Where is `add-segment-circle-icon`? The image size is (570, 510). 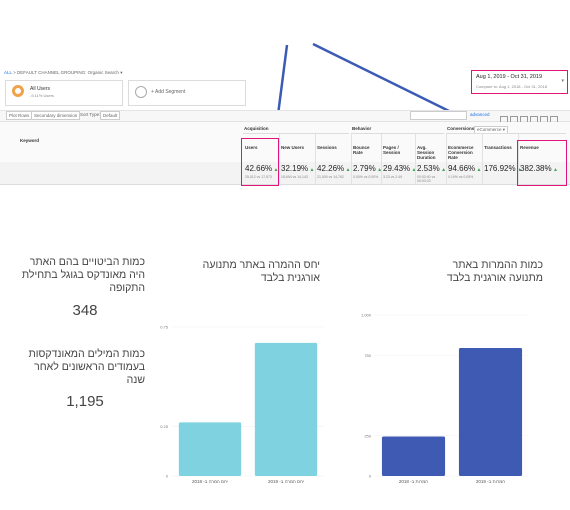
add-segment-circle-icon is located at coordinates (141, 92).